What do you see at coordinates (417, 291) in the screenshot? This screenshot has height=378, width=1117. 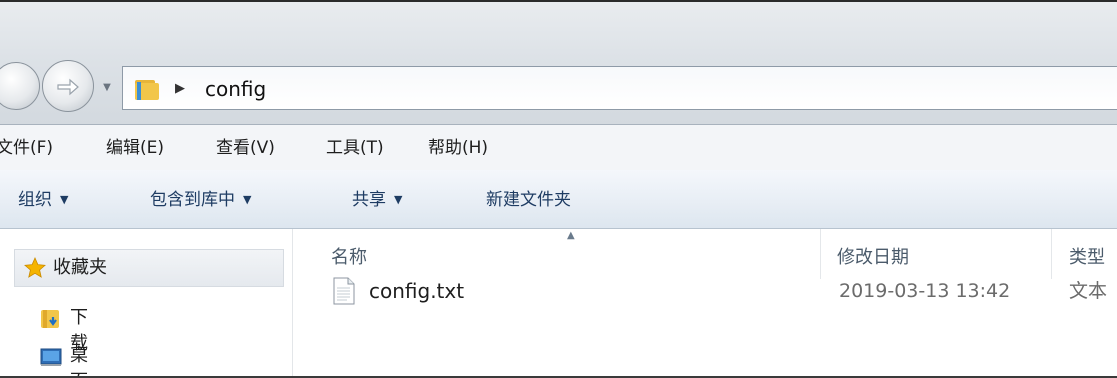 I see `file-name: config.txt` at bounding box center [417, 291].